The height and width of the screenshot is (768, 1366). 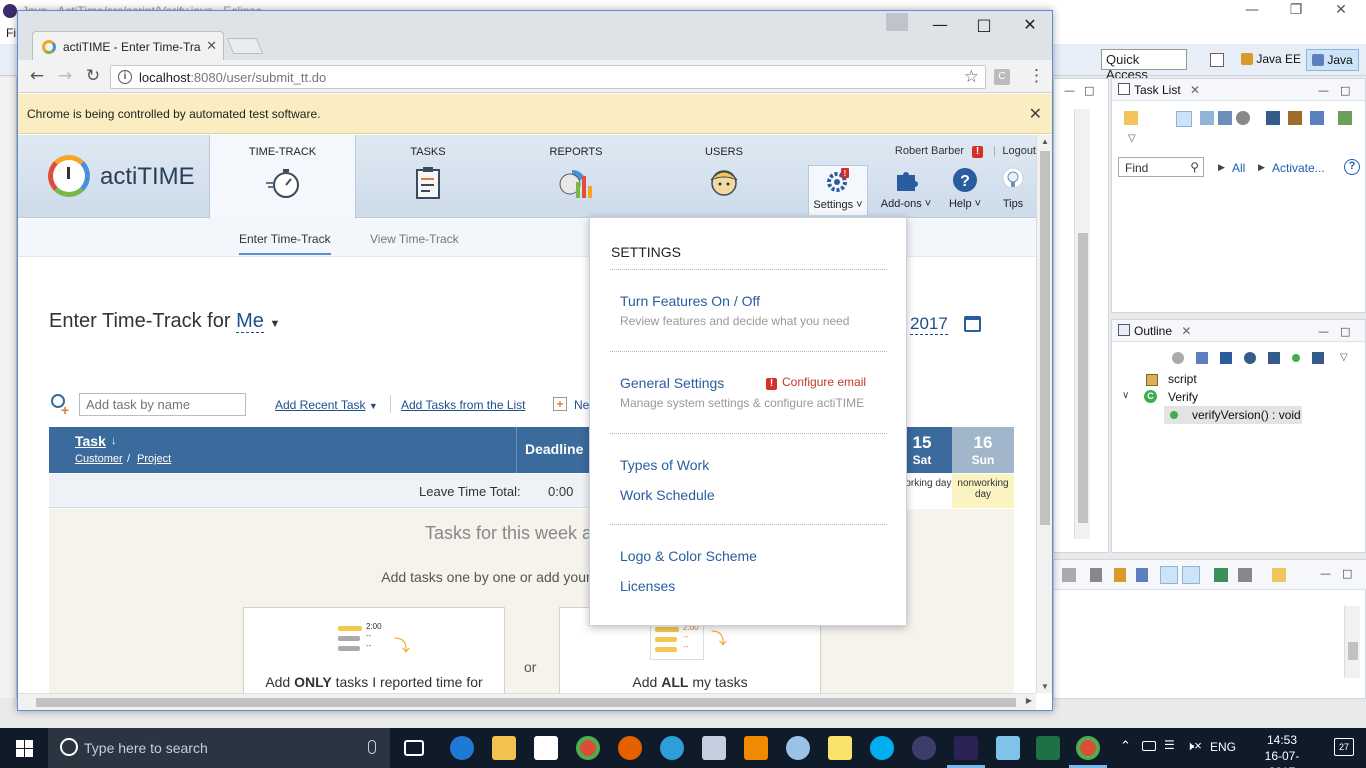 What do you see at coordinates (971, 77) in the screenshot?
I see `bookmark-star-icon: ☆` at bounding box center [971, 77].